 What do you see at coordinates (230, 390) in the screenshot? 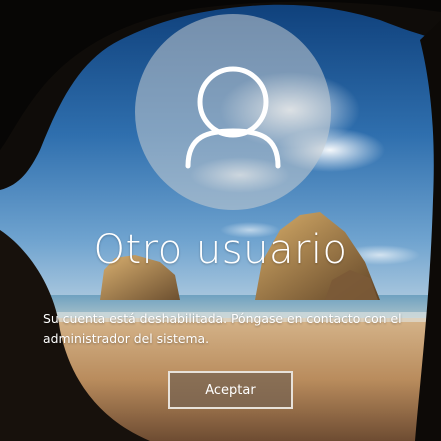
I see `accept-button: Aceptar` at bounding box center [230, 390].